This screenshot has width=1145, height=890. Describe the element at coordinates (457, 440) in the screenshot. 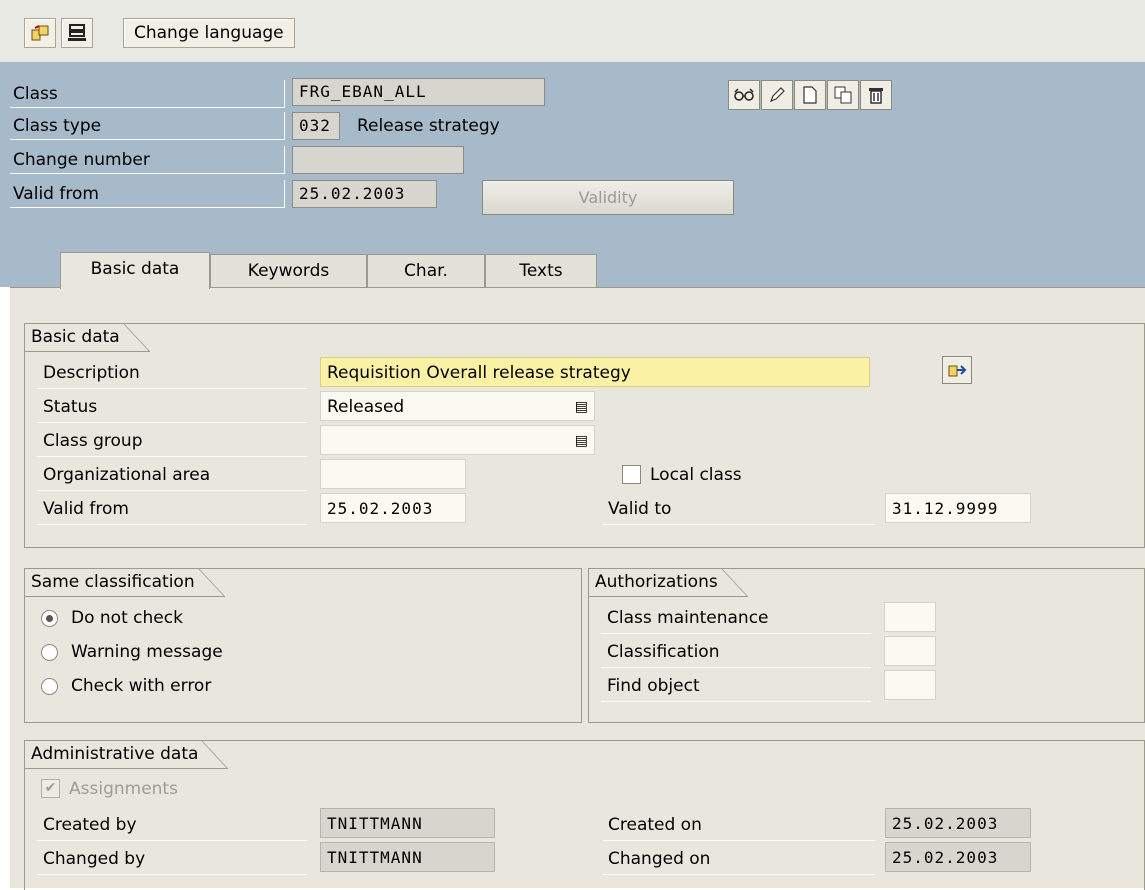

I see `class-group-field: ▤` at that location.